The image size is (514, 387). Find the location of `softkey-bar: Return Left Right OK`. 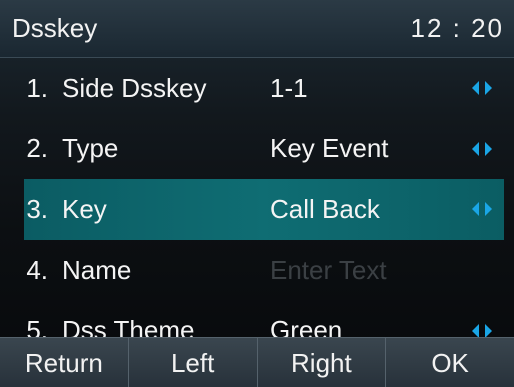

softkey-bar: Return Left Right OK is located at coordinates (257, 362).